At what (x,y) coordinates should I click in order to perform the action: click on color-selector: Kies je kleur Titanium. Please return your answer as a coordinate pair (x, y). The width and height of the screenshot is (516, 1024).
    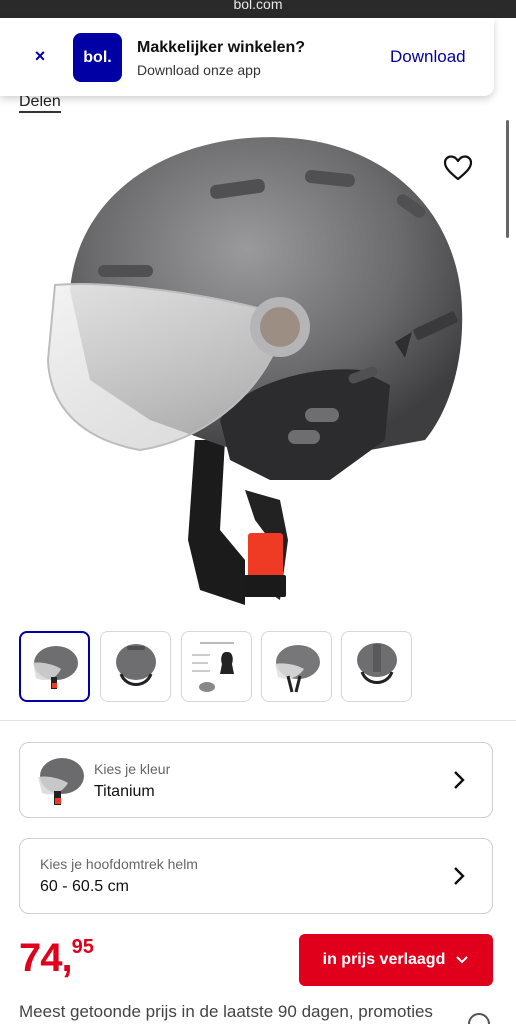
    Looking at the image, I should click on (256, 780).